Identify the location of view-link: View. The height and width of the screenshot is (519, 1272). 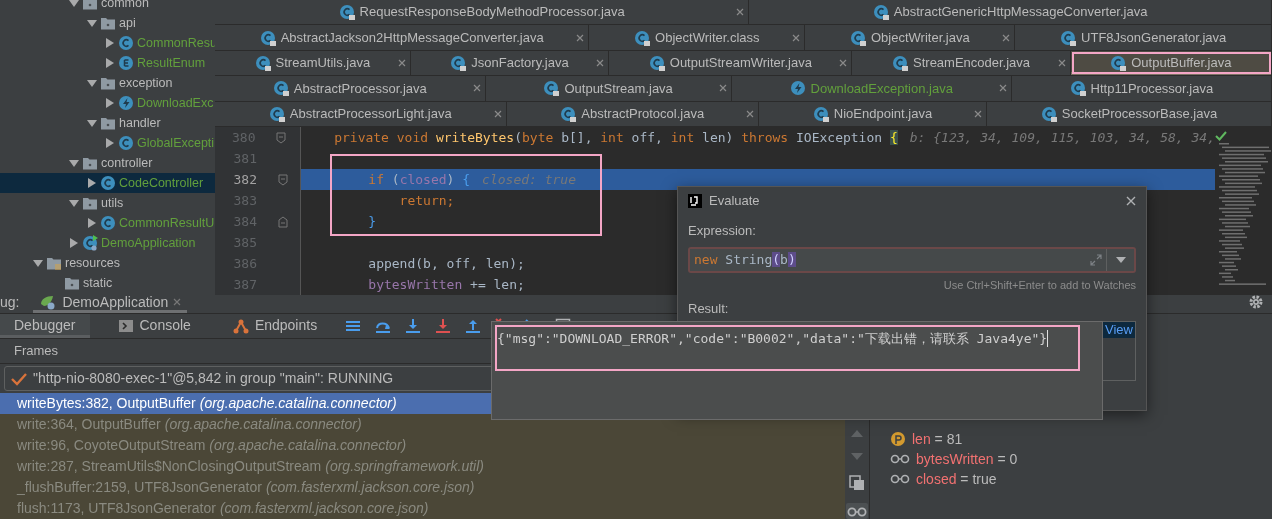
(1119, 329).